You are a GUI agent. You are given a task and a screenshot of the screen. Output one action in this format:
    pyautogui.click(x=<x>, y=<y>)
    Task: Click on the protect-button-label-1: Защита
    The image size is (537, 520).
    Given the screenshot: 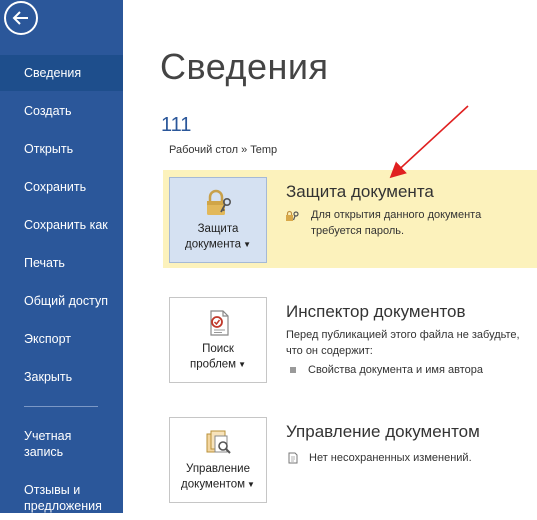 What is the action you would take?
    pyautogui.click(x=218, y=229)
    